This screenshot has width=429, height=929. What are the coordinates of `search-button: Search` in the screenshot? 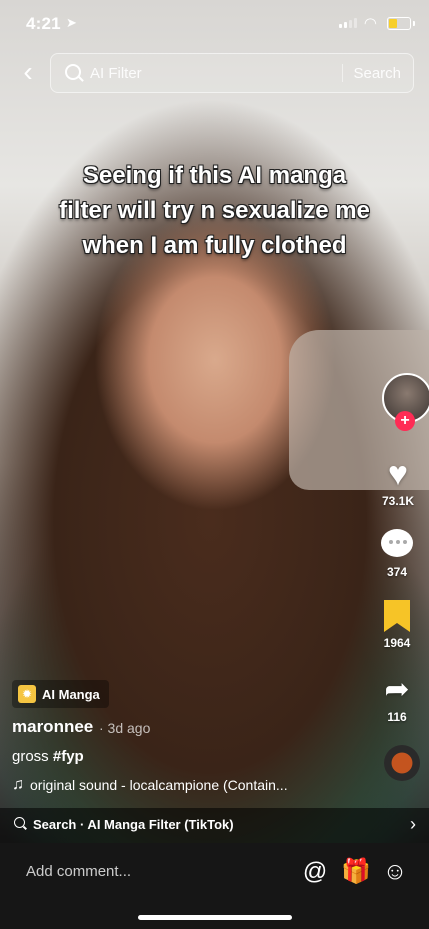 It's located at (377, 73).